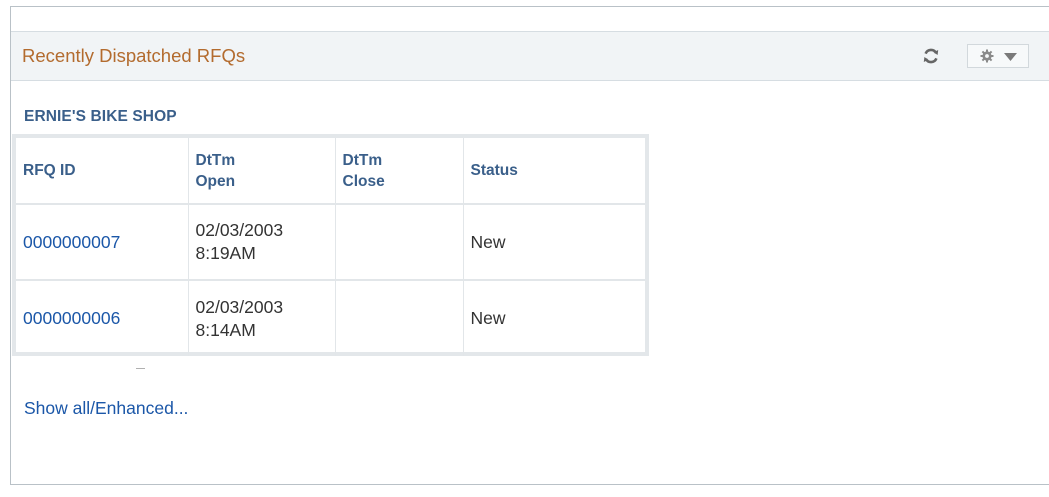  What do you see at coordinates (998, 56) in the screenshot?
I see `options-menu-button` at bounding box center [998, 56].